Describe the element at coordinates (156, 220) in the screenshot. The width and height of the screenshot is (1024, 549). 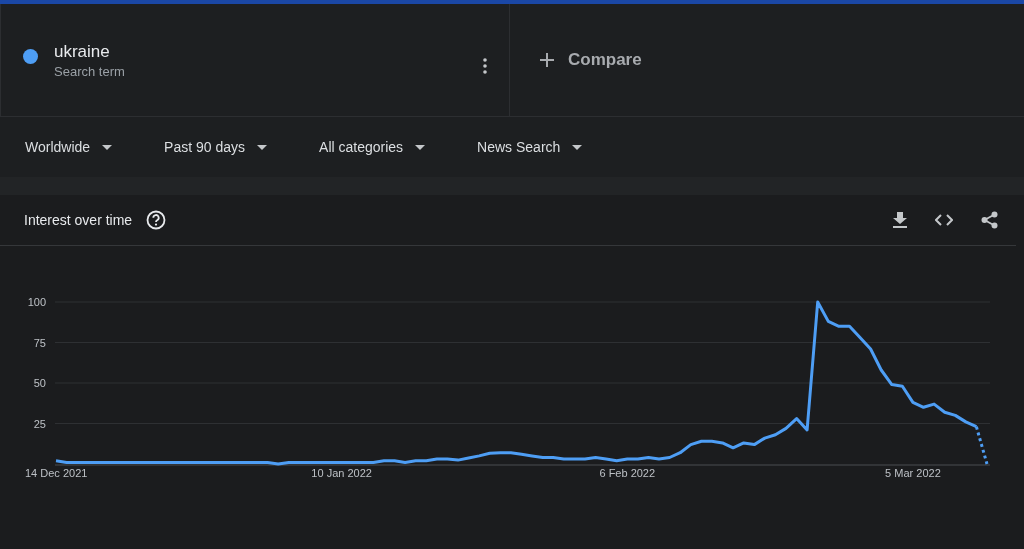
I see `help-icon` at that location.